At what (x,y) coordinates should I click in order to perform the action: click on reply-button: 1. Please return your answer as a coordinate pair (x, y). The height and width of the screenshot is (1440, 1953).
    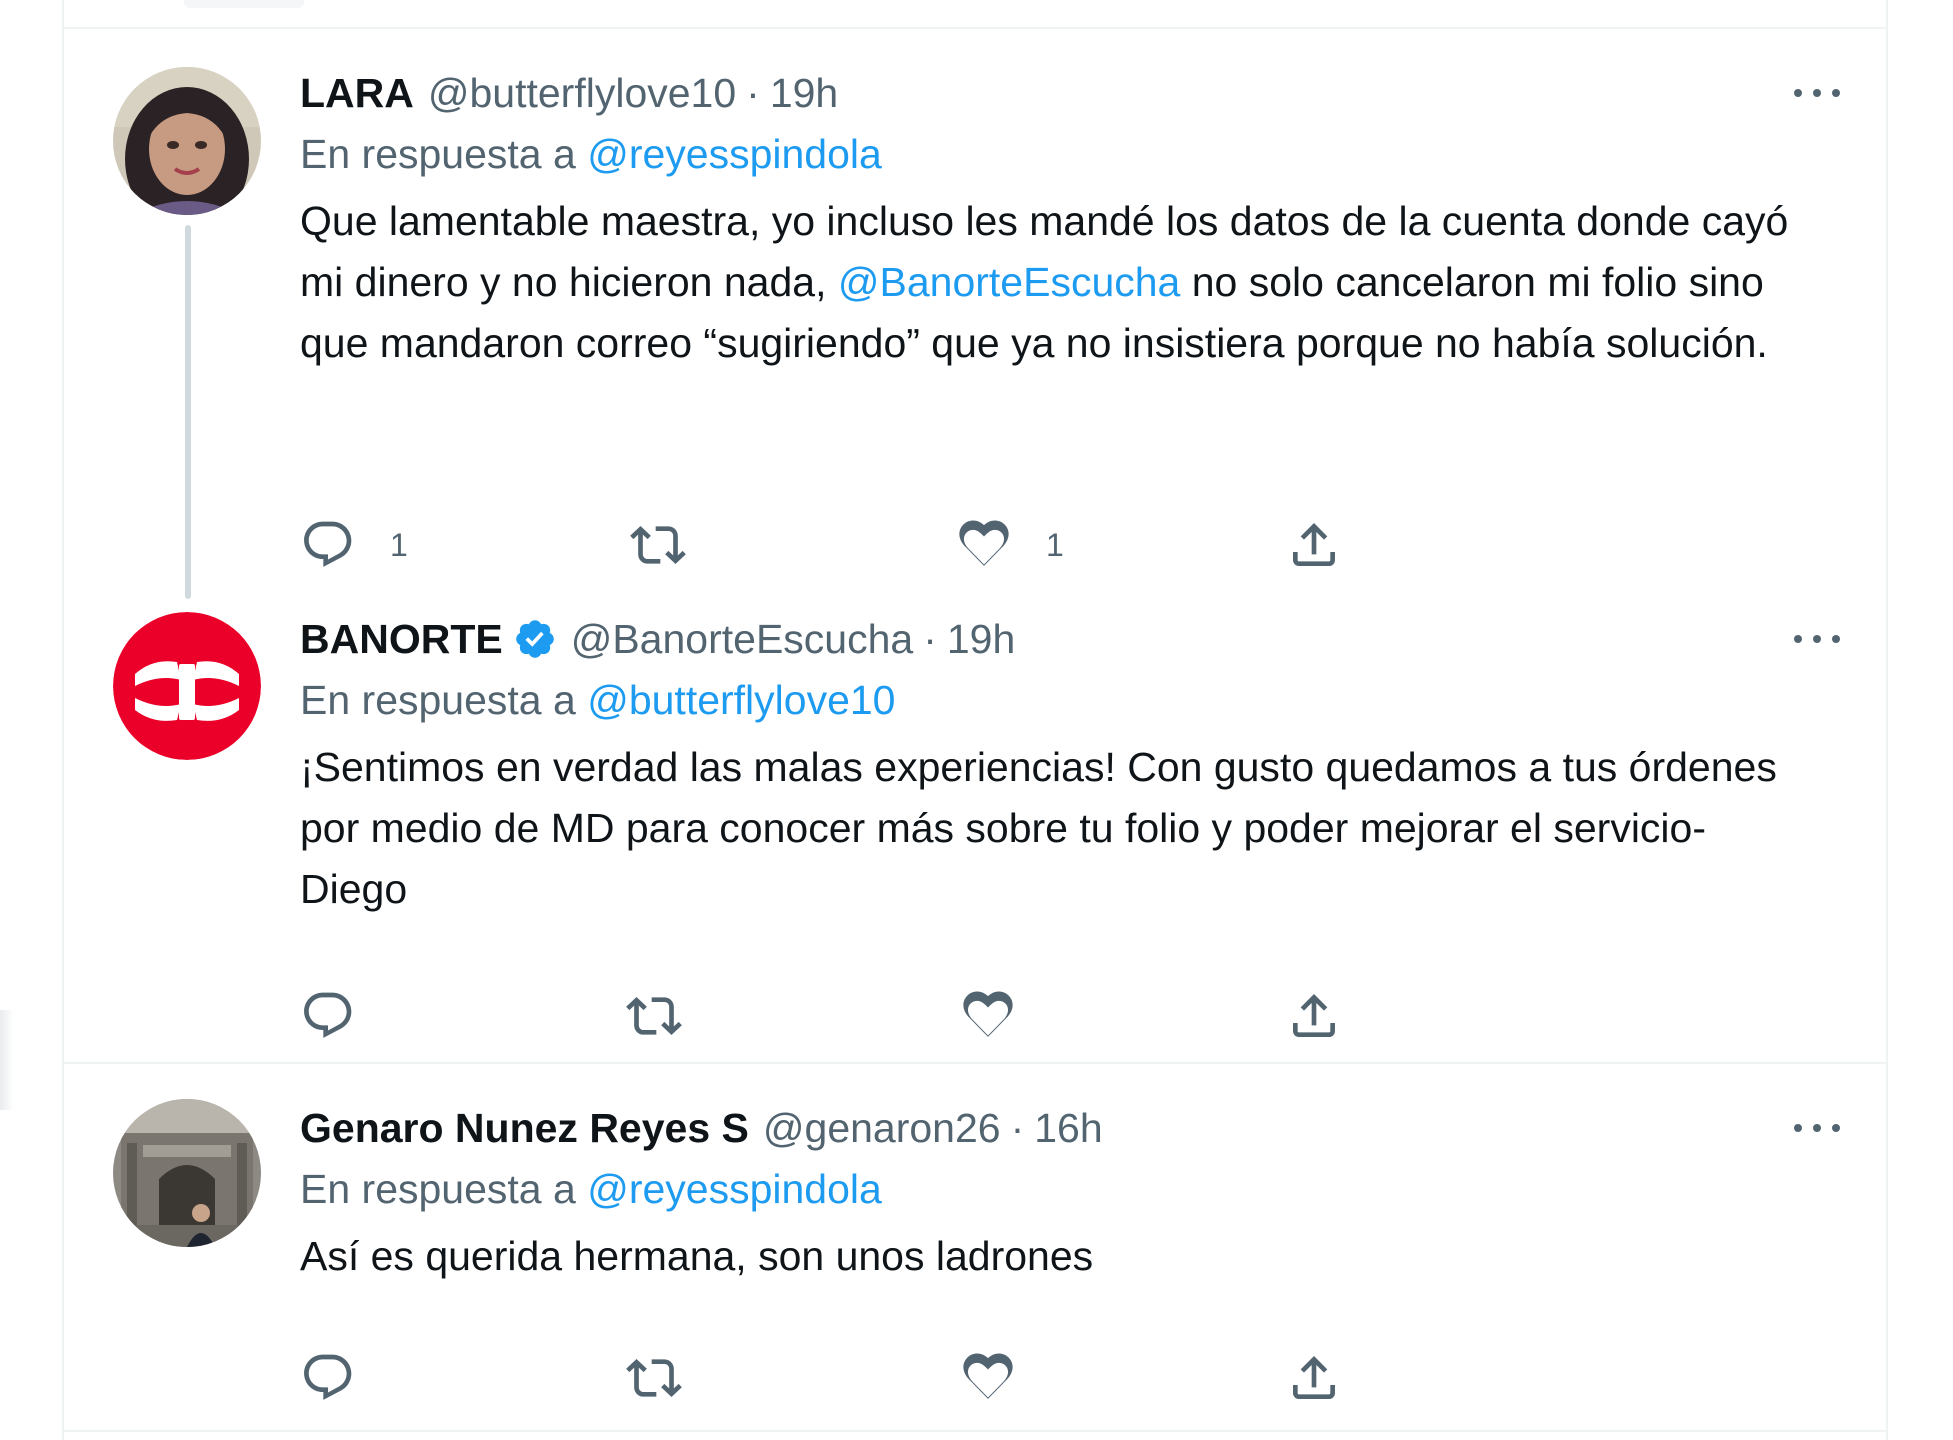
    Looking at the image, I should click on (354, 545).